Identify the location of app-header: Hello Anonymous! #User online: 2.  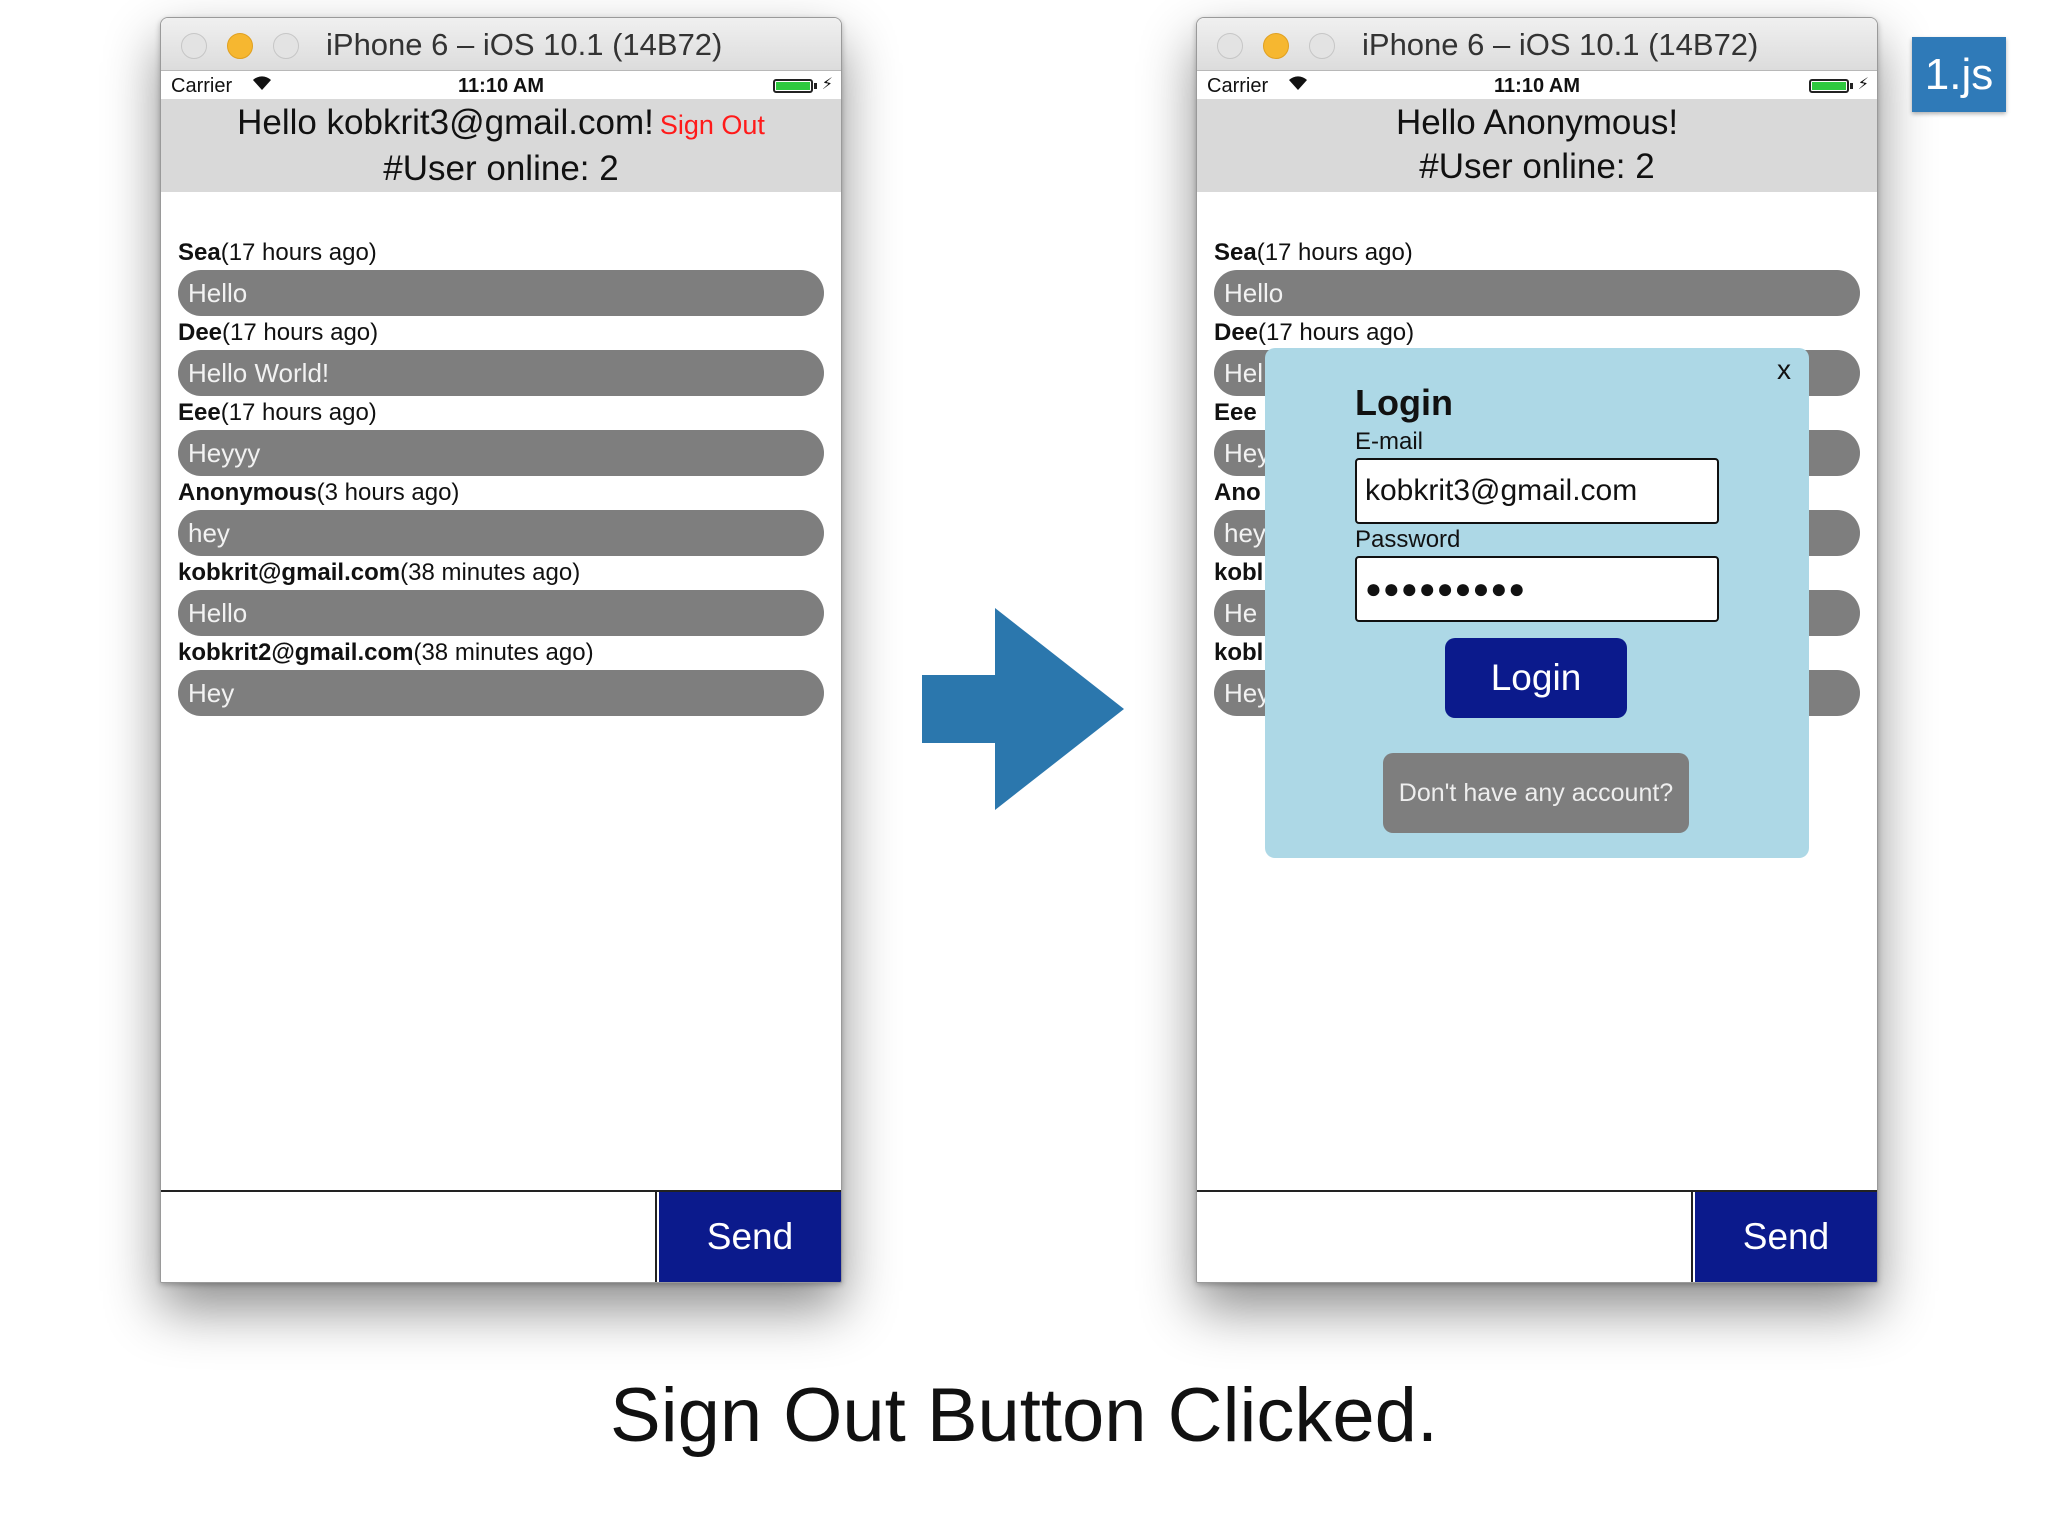
(1537, 145).